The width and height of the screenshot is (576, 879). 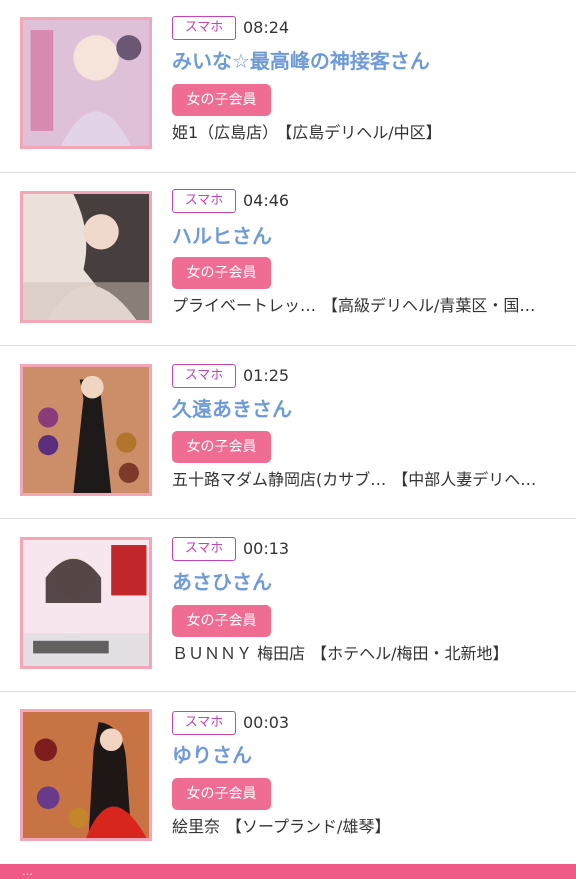 I want to click on post-time: 08:24, so click(x=266, y=27).